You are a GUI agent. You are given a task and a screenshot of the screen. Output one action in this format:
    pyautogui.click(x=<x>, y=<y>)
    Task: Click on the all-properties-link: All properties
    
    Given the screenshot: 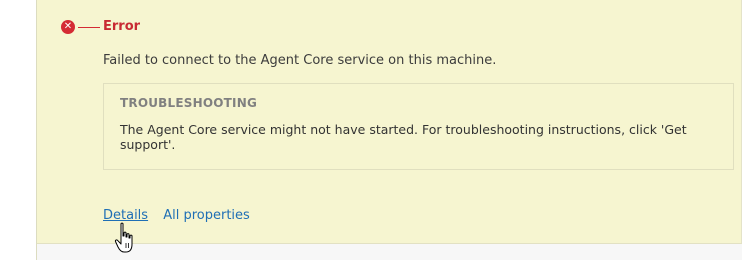 What is the action you would take?
    pyautogui.click(x=206, y=215)
    